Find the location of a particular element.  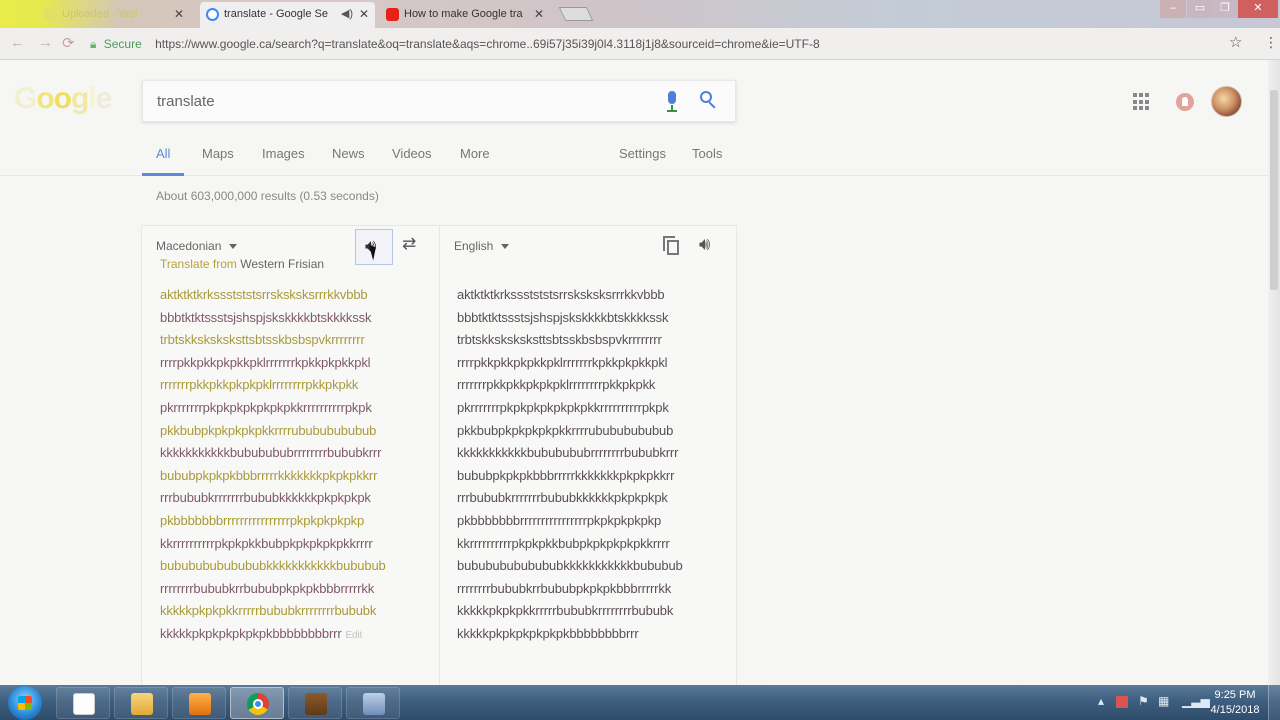

source-line-last: kkkkkpkpkpkpkpkpkbbbbbbbbrrr Edit is located at coordinates (293, 635).